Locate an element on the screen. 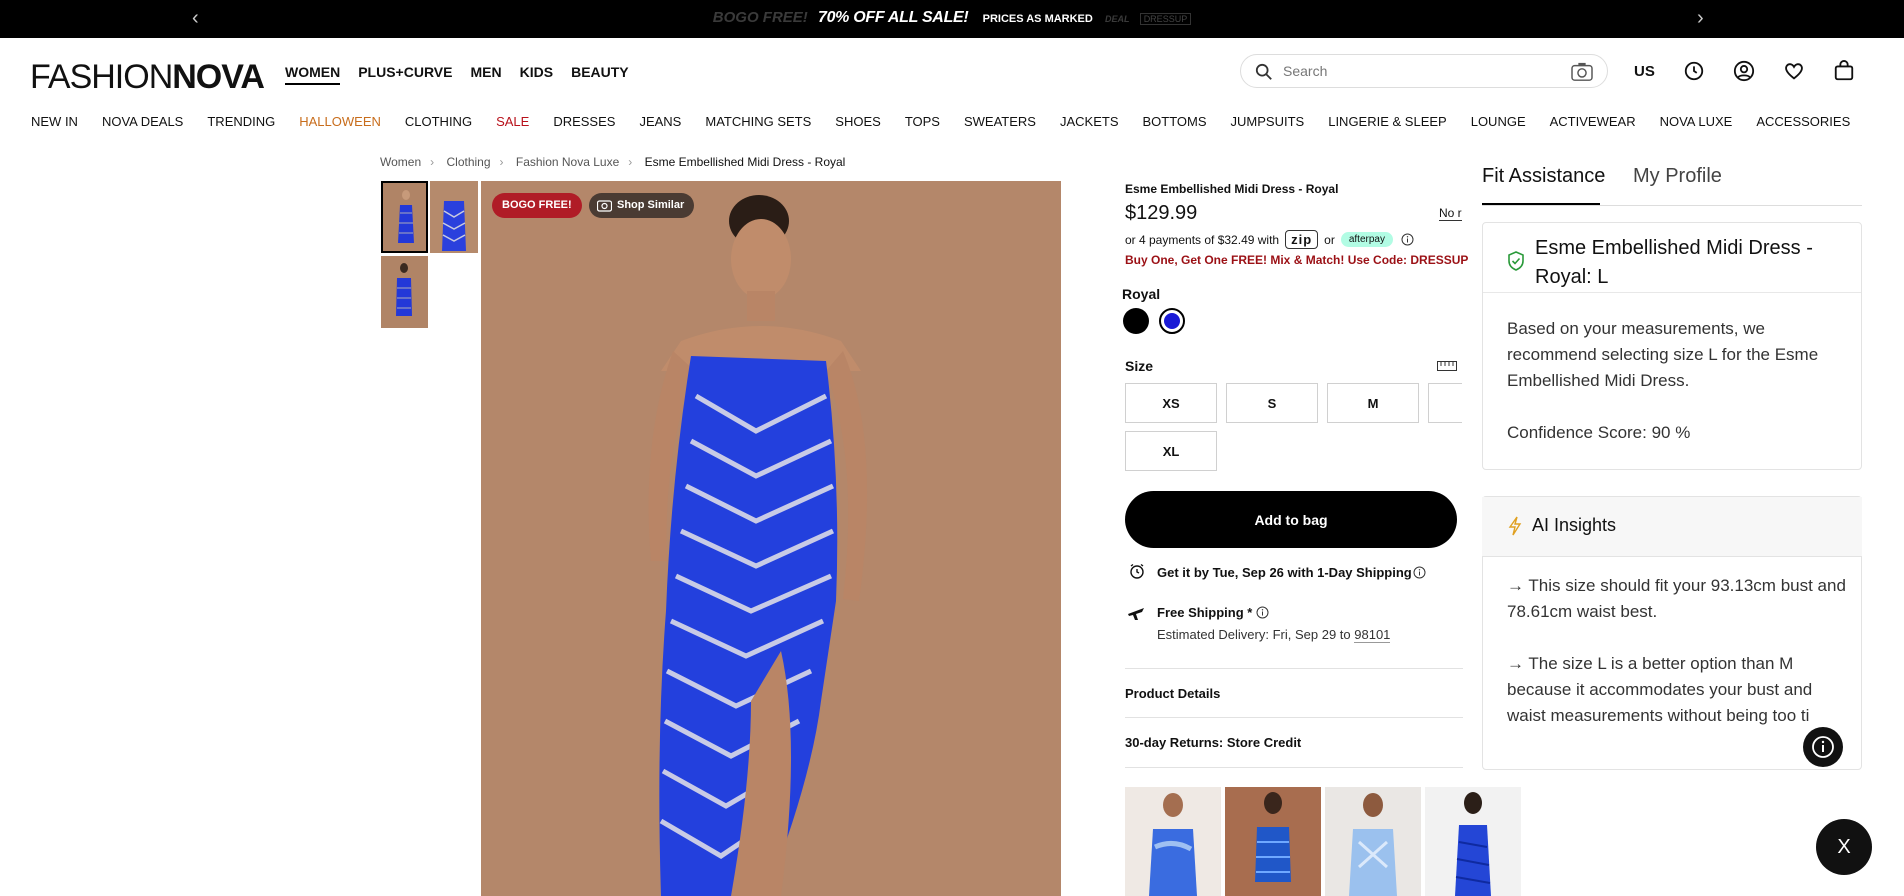  product-title: Esme Embellished Midi Dress - Royal is located at coordinates (1232, 189).